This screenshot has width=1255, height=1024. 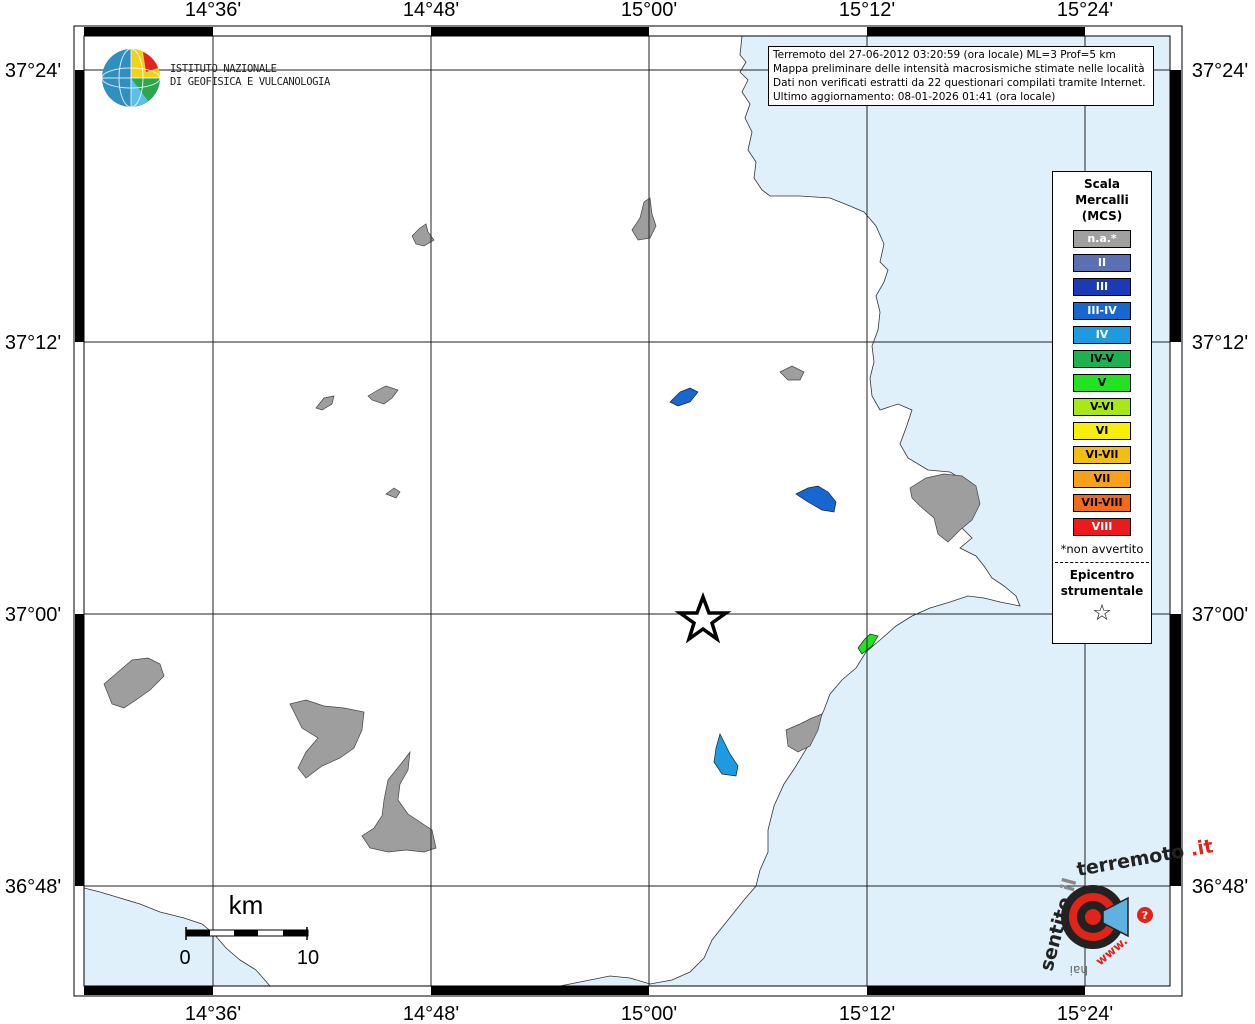 What do you see at coordinates (33, 887) in the screenshot?
I see `lat-label-left: 36°48'` at bounding box center [33, 887].